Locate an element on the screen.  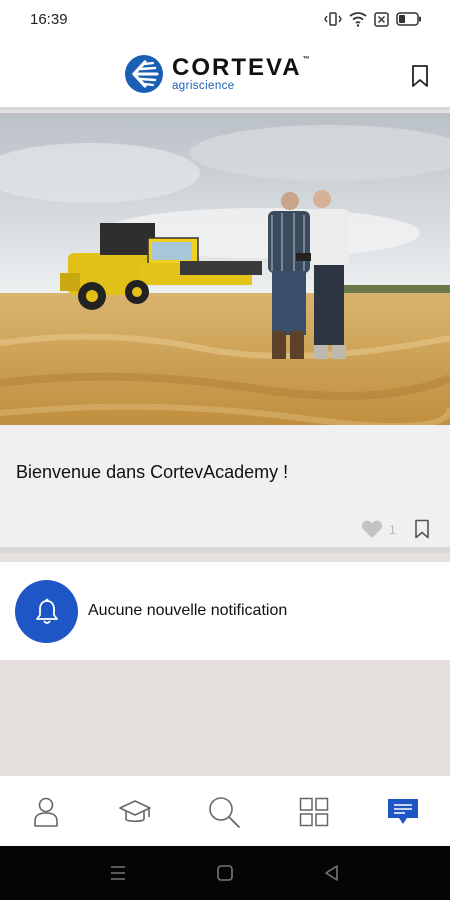
bell-icon is located at coordinates (46, 611).